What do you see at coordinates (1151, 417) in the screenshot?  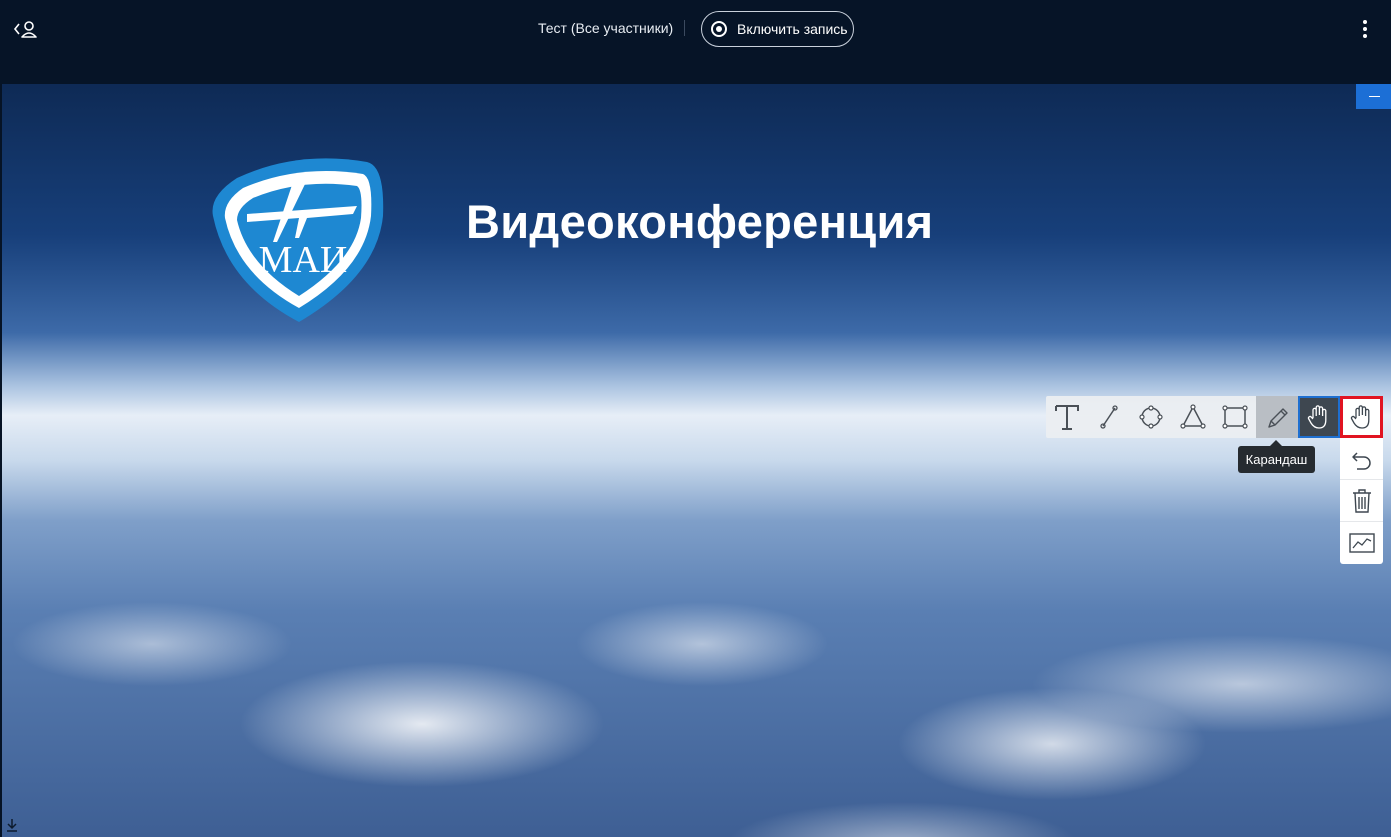 I see `ellipse-tool-icon` at bounding box center [1151, 417].